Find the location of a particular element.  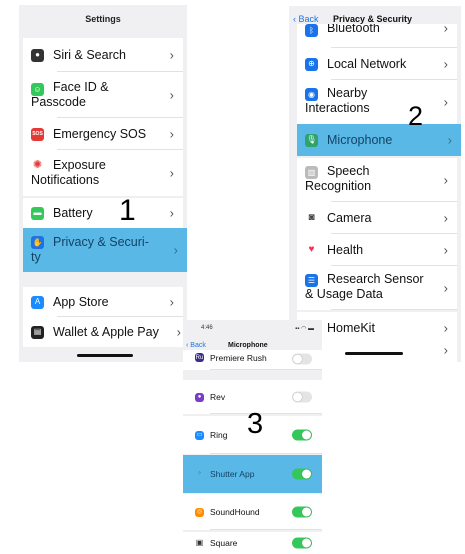

privacy-item-bluetooth: ᛒ Bluetooth › is located at coordinates (377, 36).